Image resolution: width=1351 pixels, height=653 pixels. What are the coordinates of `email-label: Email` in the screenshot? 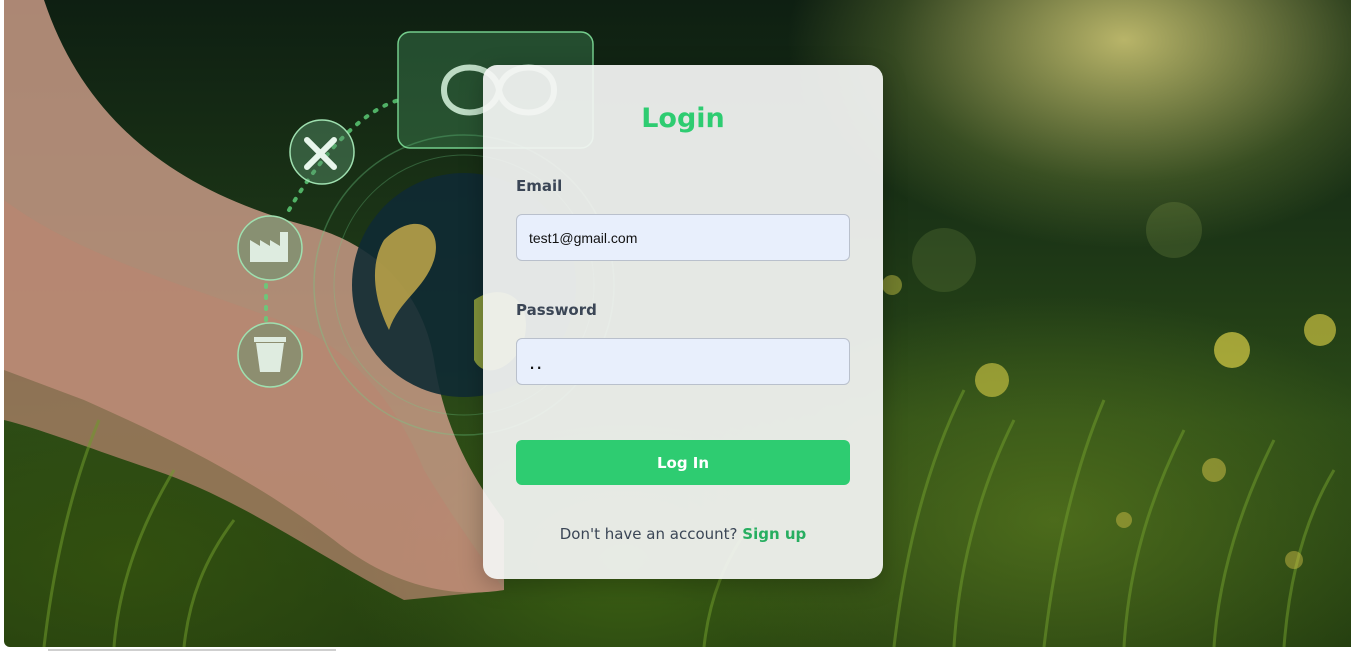 It's located at (539, 186).